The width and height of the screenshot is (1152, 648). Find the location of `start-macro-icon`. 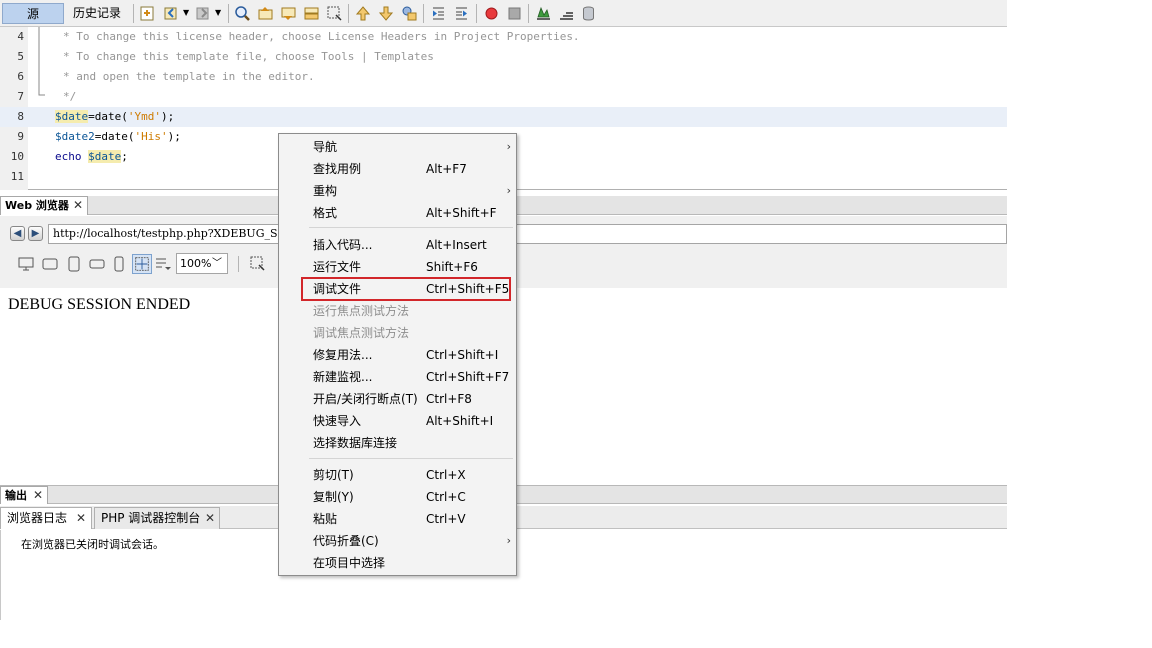

start-macro-icon is located at coordinates (491, 13).